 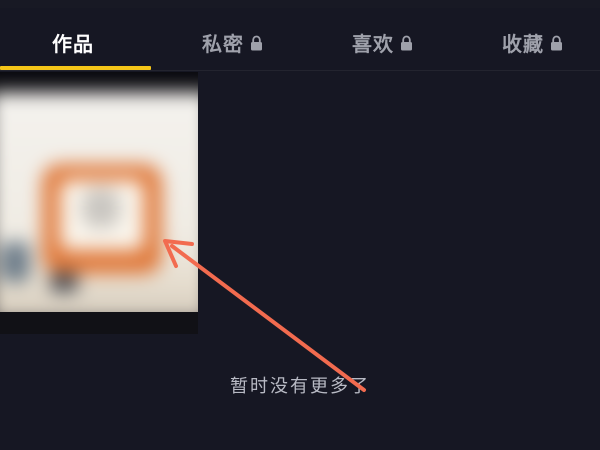 I want to click on tab-divider, so click(x=300, y=70).